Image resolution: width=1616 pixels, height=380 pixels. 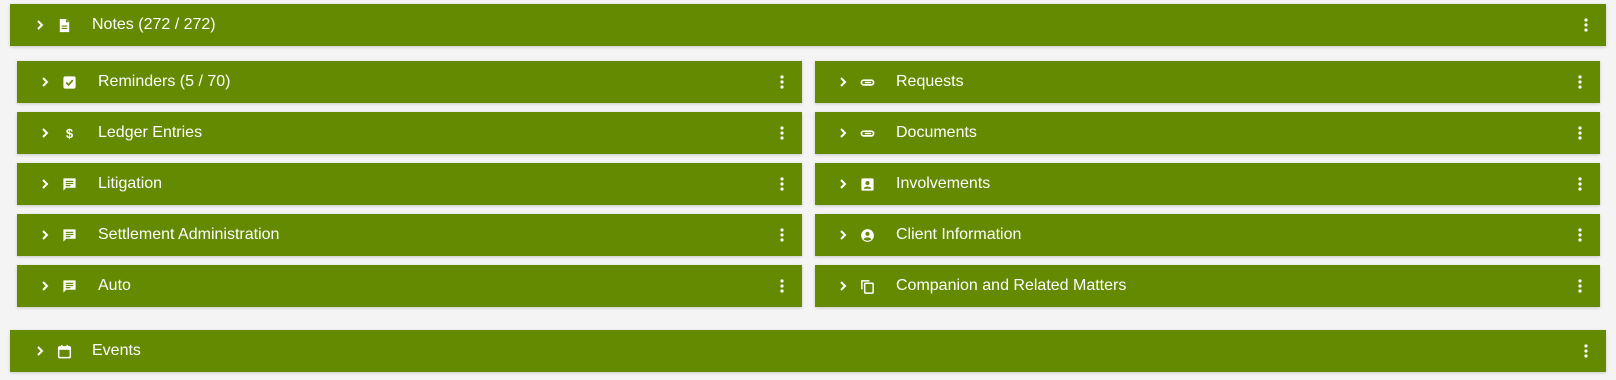 What do you see at coordinates (1207, 133) in the screenshot?
I see `panel-documents: Documents` at bounding box center [1207, 133].